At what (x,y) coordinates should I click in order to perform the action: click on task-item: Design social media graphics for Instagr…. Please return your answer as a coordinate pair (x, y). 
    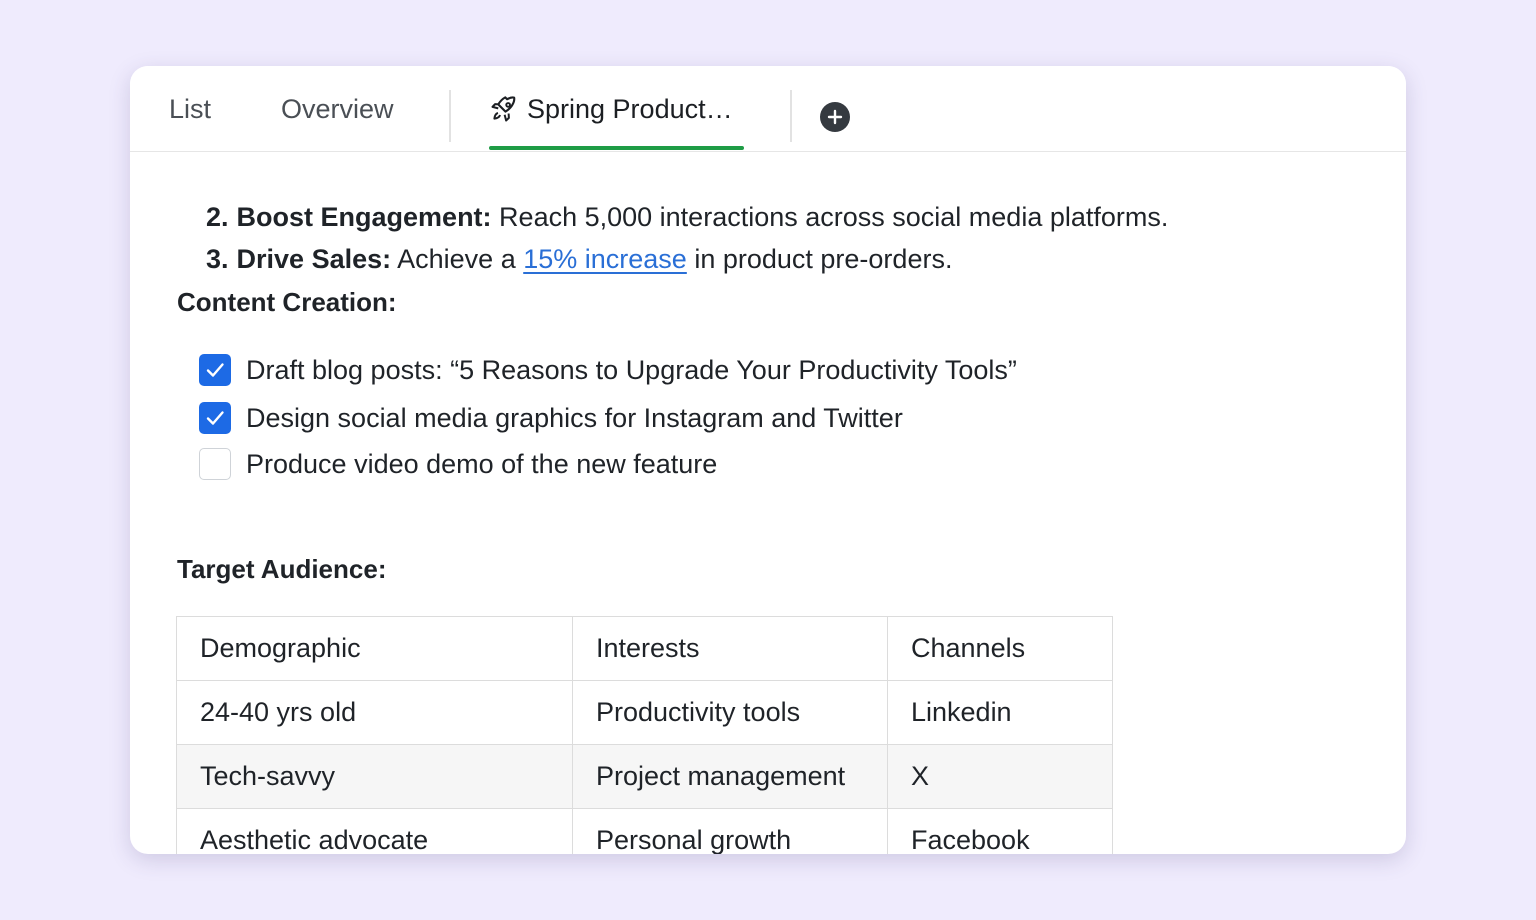
    Looking at the image, I should click on (551, 418).